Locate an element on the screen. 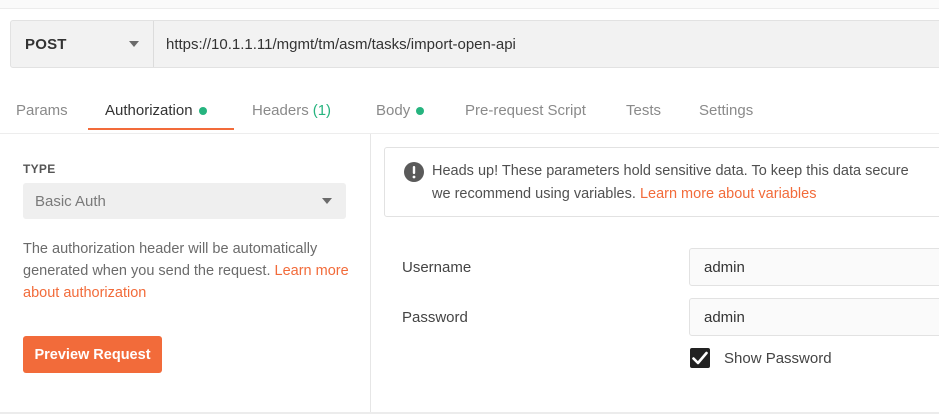 The width and height of the screenshot is (939, 414). tab-authorization: Authorization is located at coordinates (156, 110).